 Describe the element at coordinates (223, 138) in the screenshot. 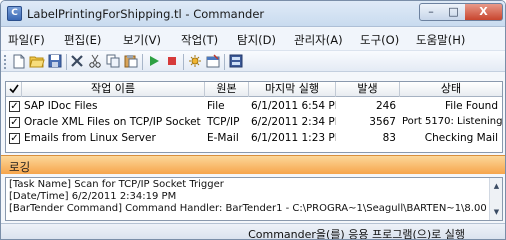

I see `task-source: E-Mail` at that location.